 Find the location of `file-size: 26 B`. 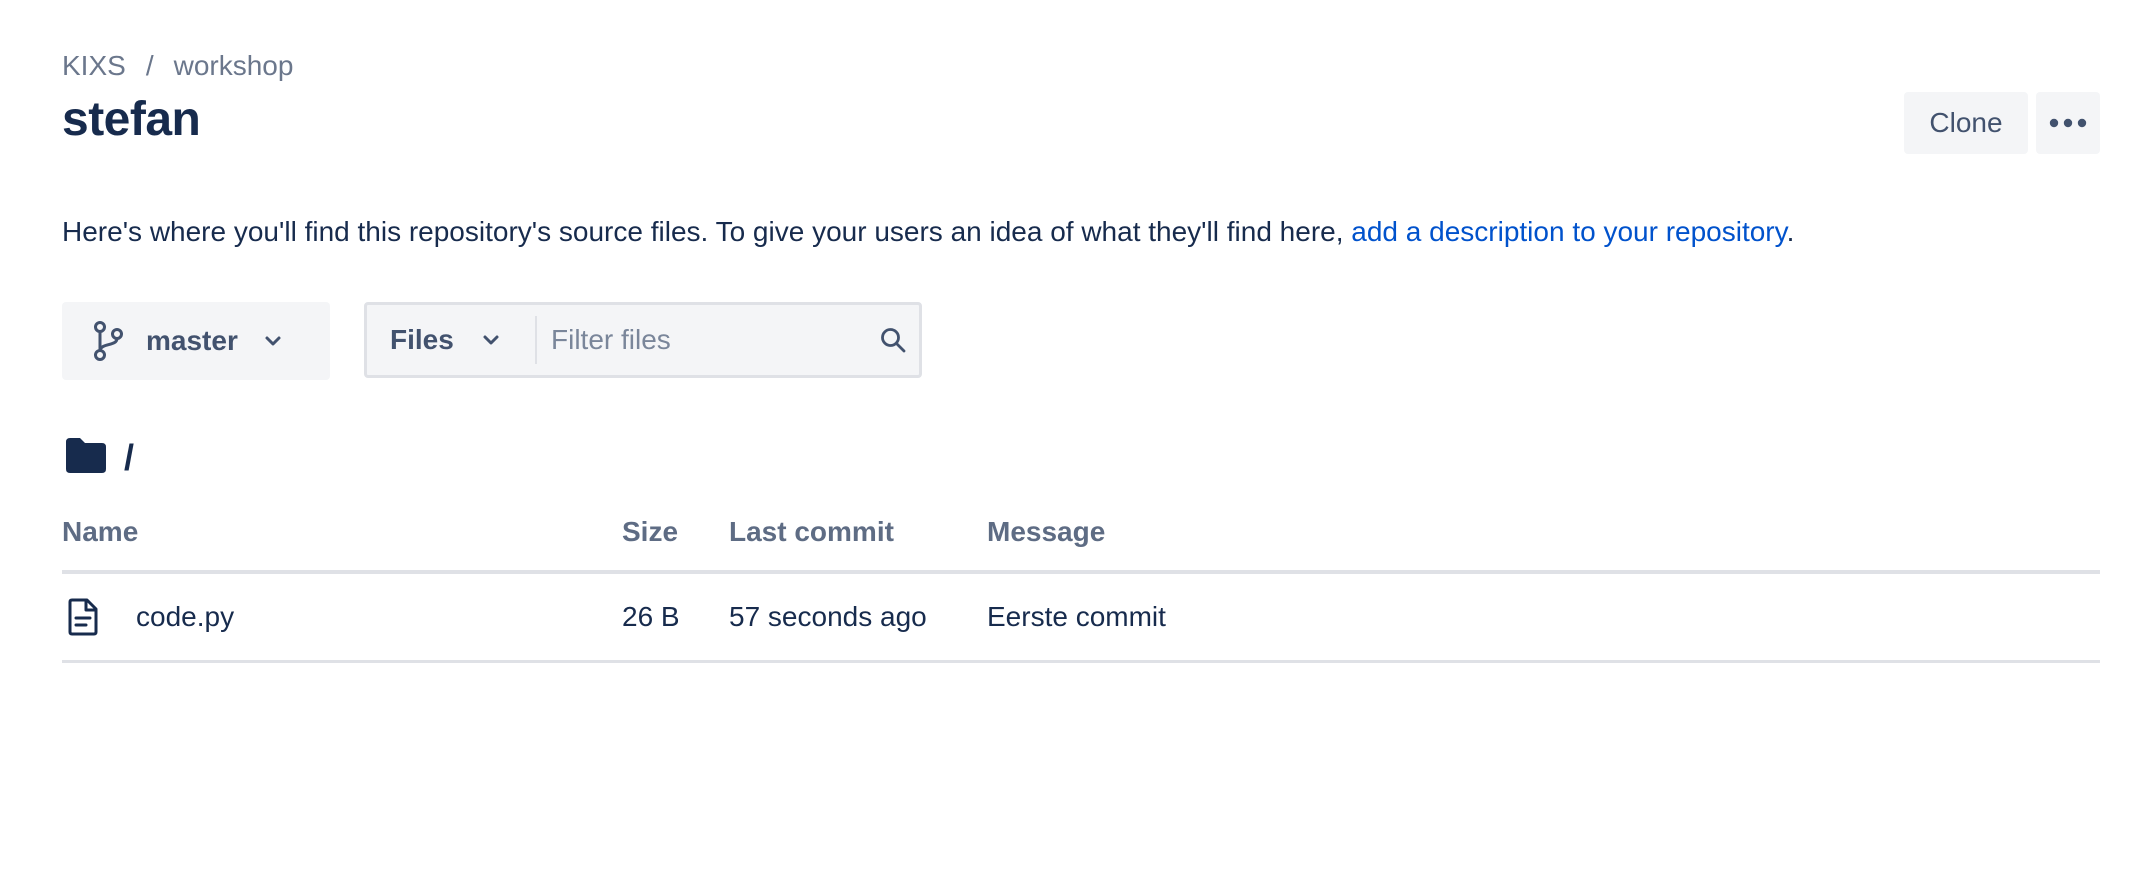

file-size: 26 B is located at coordinates (675, 617).